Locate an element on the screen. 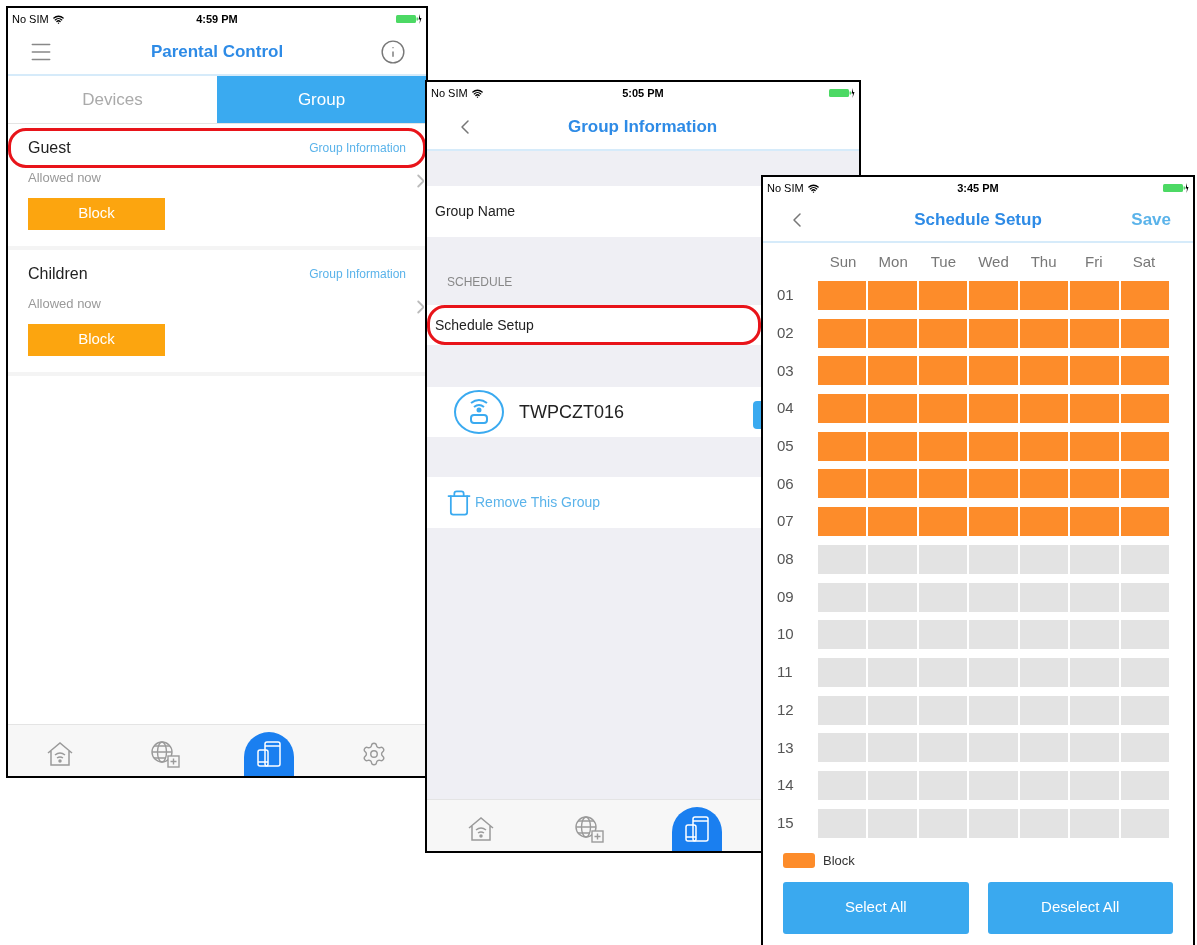 Image resolution: width=1197 pixels, height=945 pixels. group-card: Guest Group Information Allowed now Block is located at coordinates (217, 187).